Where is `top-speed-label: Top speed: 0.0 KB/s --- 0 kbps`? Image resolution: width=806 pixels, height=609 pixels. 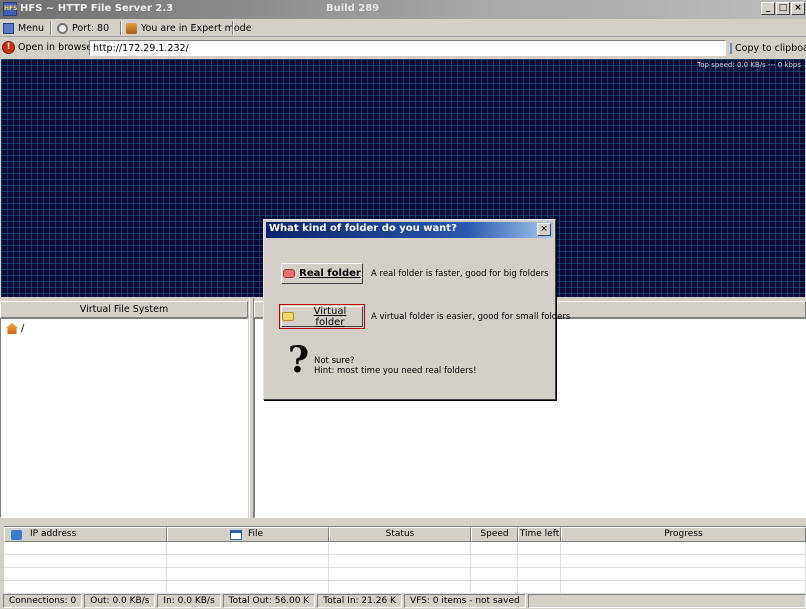
top-speed-label: Top speed: 0.0 KB/s --- 0 kbps is located at coordinates (749, 65).